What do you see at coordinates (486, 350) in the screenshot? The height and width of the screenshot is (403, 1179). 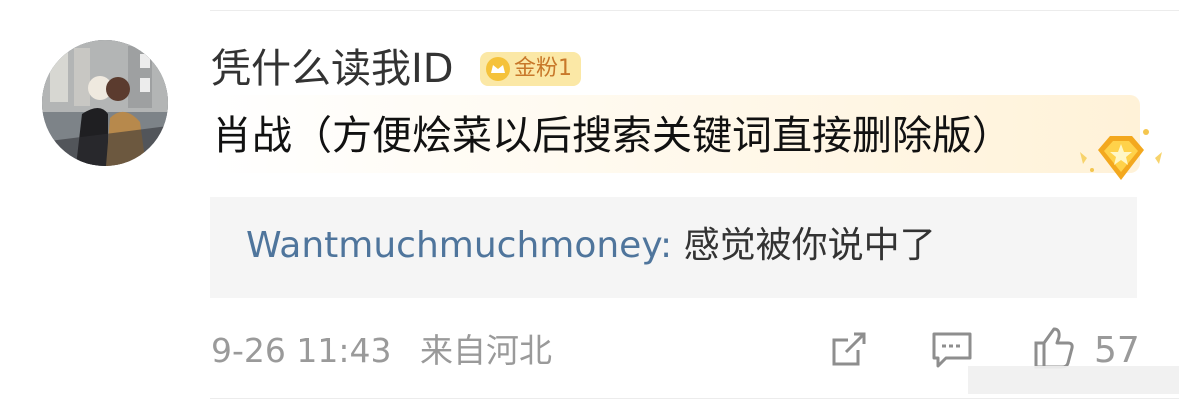 I see `location: 来自河北` at bounding box center [486, 350].